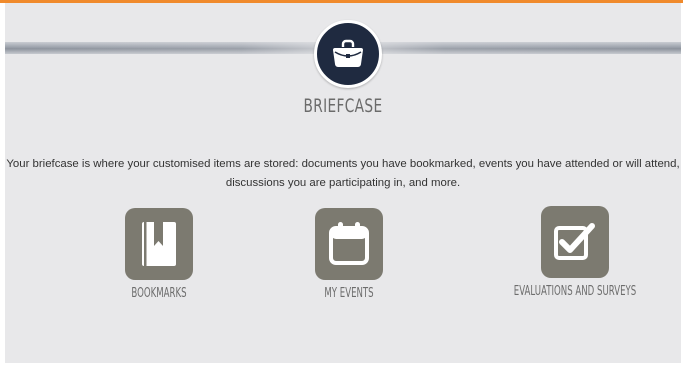 Image resolution: width=683 pixels, height=365 pixels. I want to click on page-title: BRIEFCASE, so click(343, 106).